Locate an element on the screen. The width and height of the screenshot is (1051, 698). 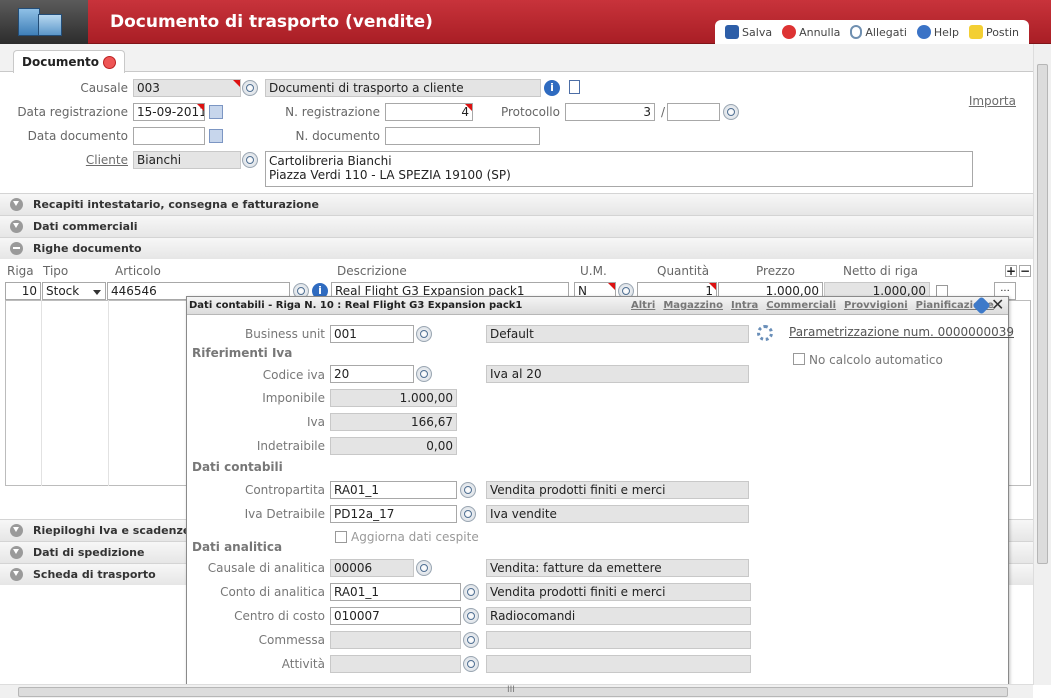
conto-analitica-label: Conto di analitica is located at coordinates (272, 592).